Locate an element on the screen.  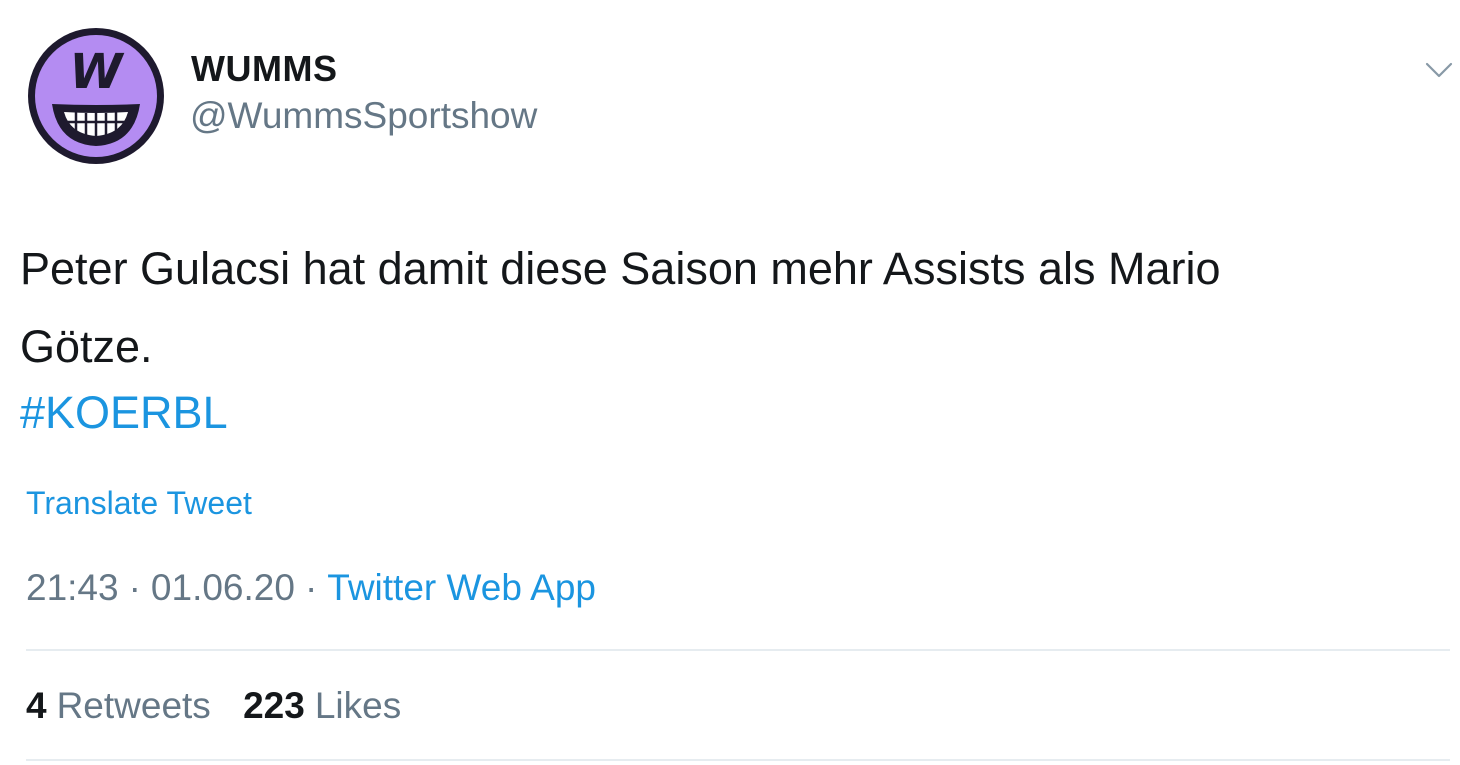
avatar: W is located at coordinates (96, 96).